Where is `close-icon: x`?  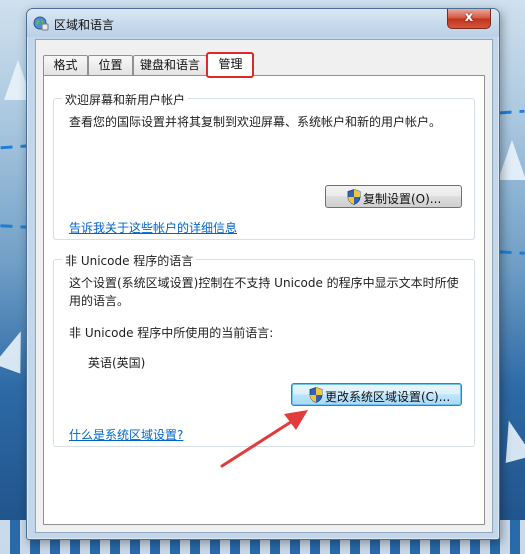 close-icon: x is located at coordinates (469, 17).